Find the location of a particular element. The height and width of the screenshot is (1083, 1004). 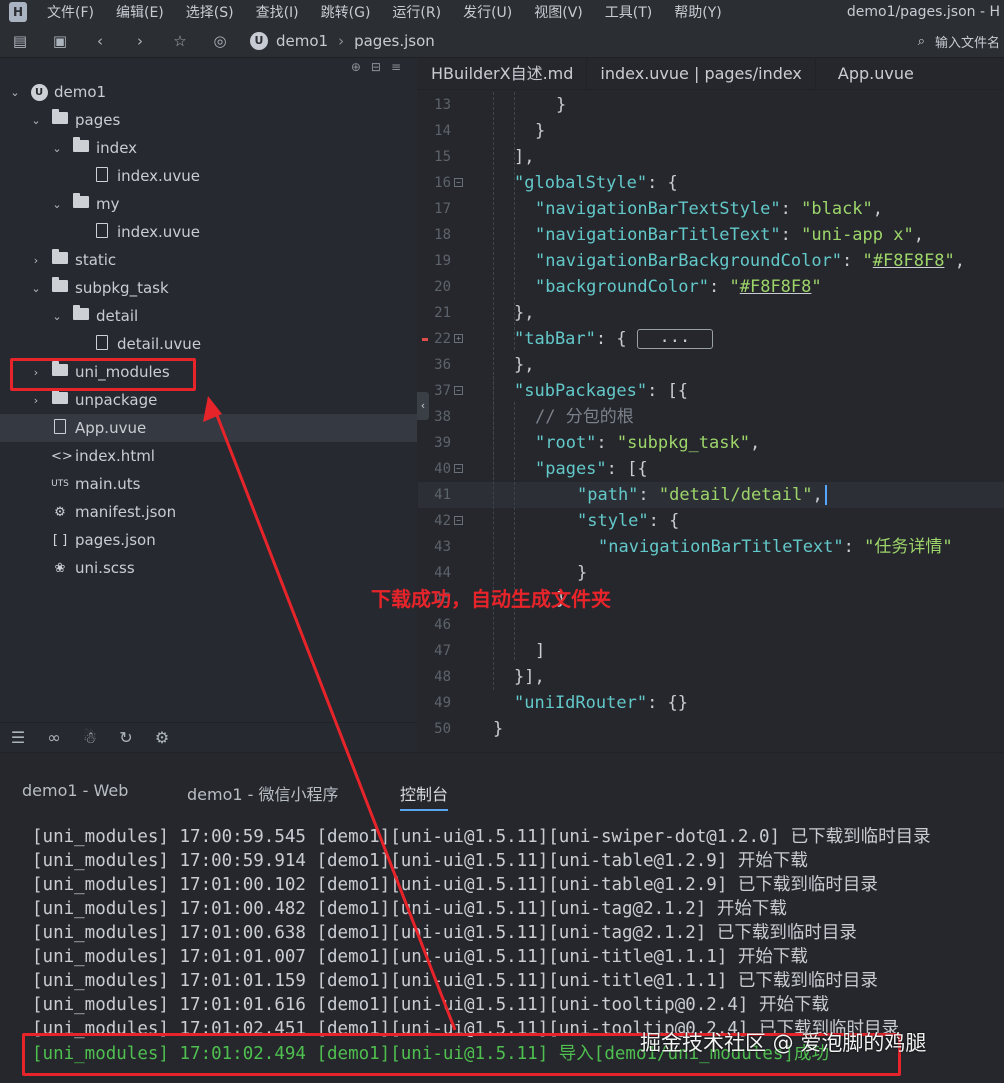

back-icon: ‹ is located at coordinates (100, 41).